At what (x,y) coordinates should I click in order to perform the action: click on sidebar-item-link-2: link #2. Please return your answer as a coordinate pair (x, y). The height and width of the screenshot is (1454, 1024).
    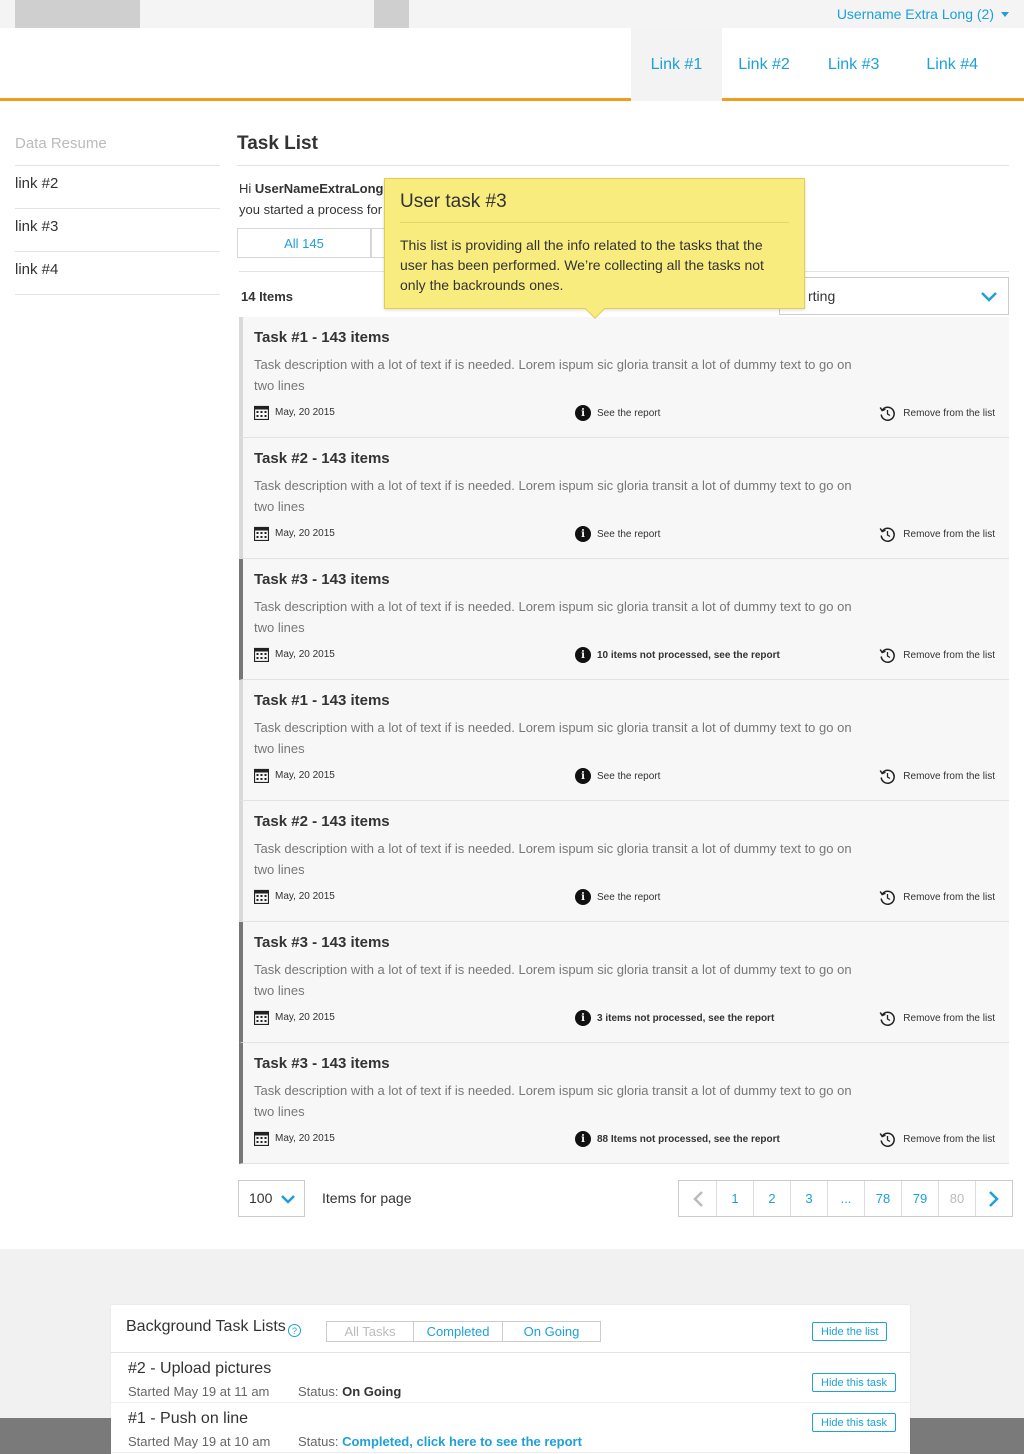
    Looking at the image, I should click on (117, 187).